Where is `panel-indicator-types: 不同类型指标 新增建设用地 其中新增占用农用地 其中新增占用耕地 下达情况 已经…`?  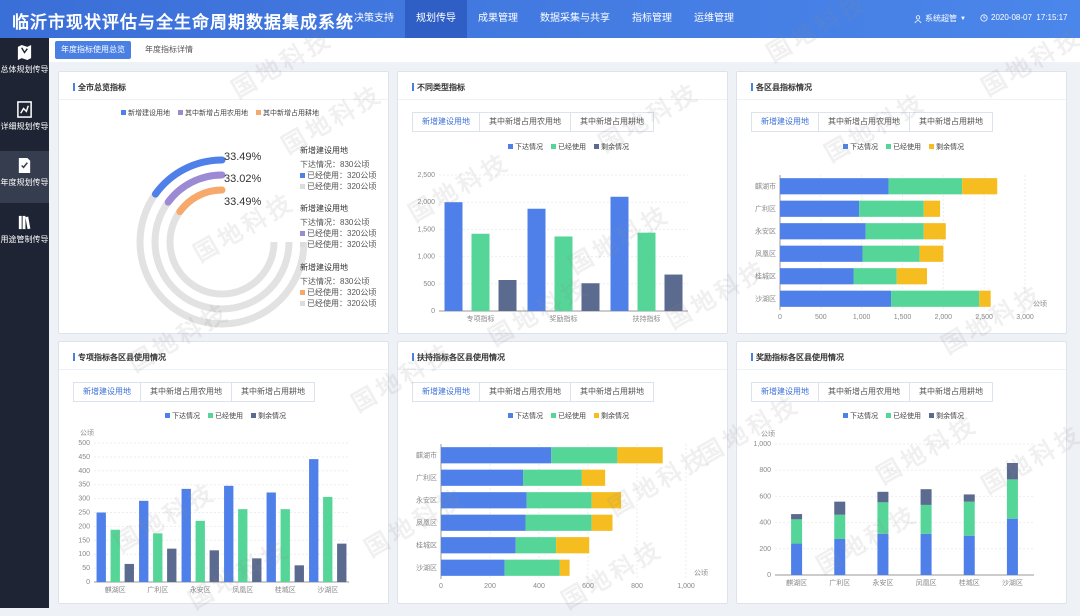
panel-indicator-types: 不同类型指标 新增建设用地 其中新增占用农用地 其中新增占用耕地 下达情况 已经… is located at coordinates (562, 202).